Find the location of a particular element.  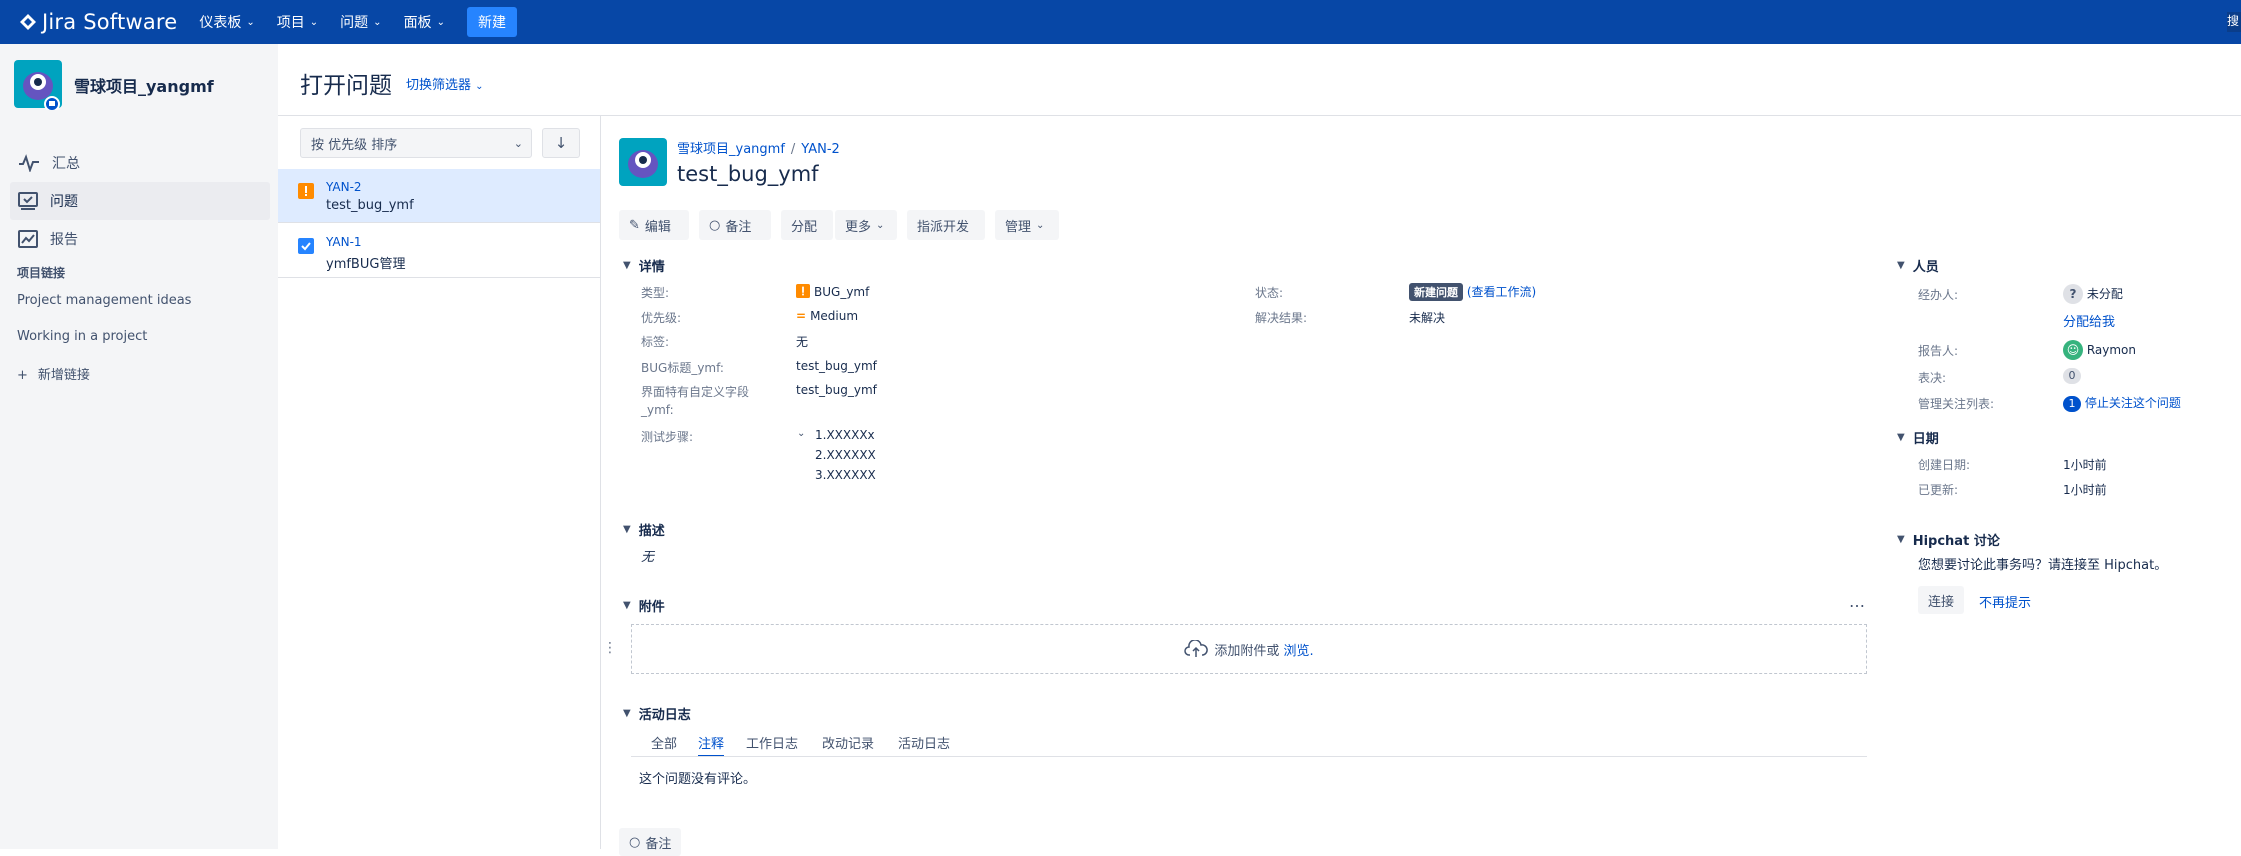

breadcrumb: 雪球项目_yangmf / YAN-2 is located at coordinates (758, 147).